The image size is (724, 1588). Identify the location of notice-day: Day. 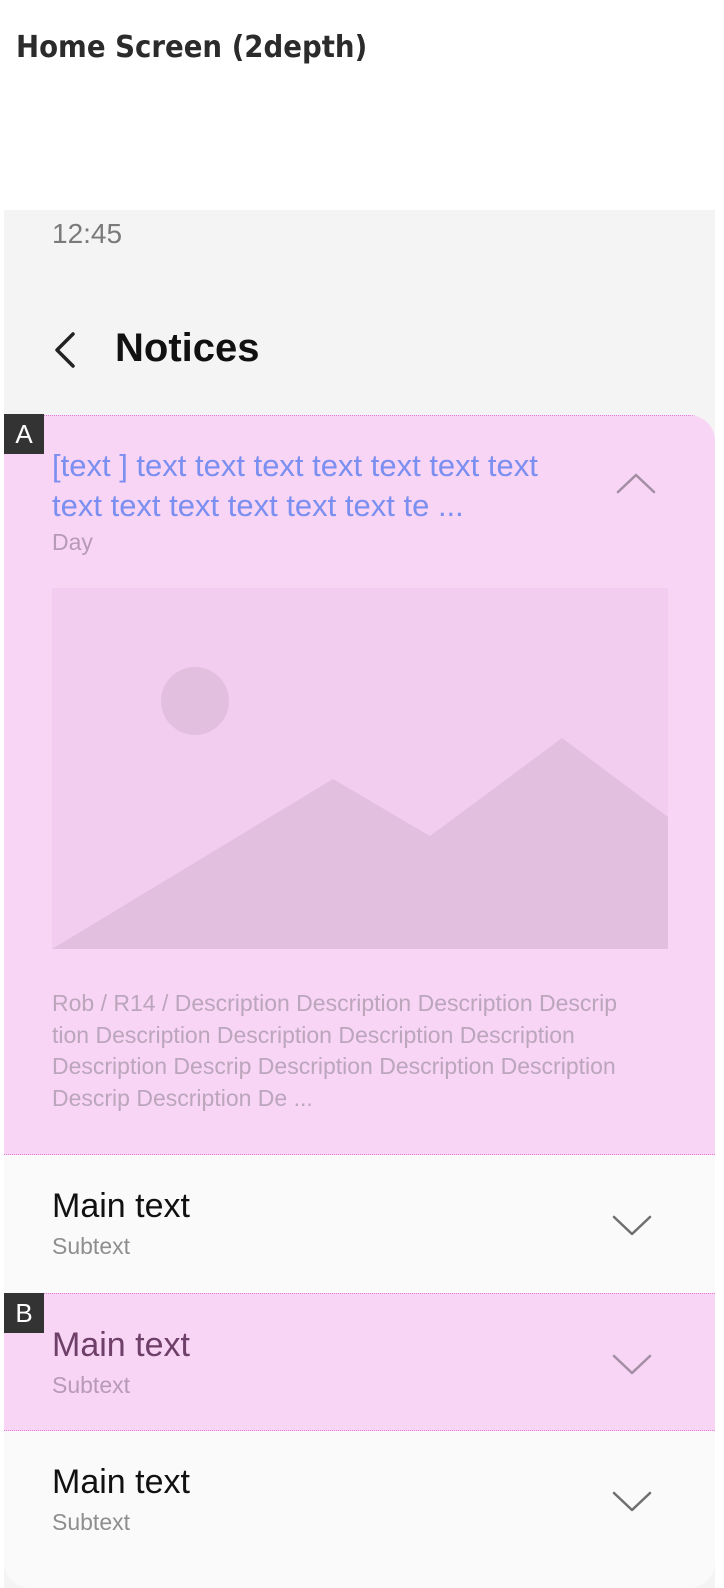
(72, 542).